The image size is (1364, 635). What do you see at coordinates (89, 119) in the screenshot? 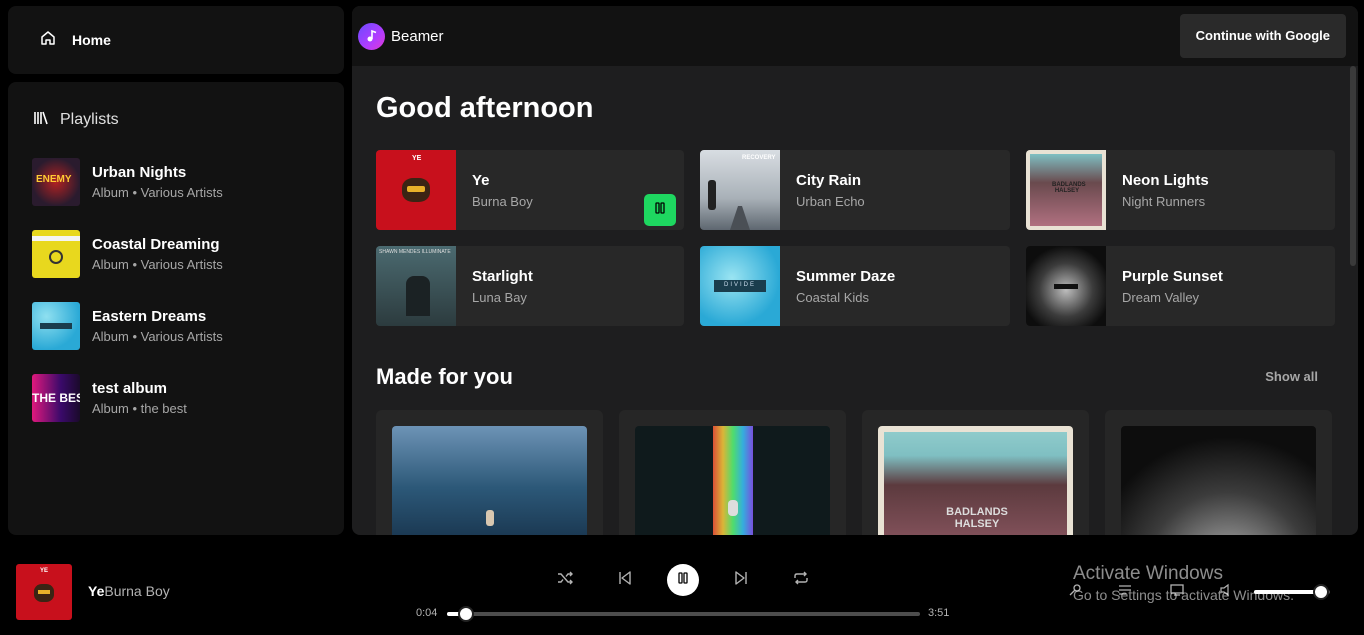
I see `library-label: Playlists` at bounding box center [89, 119].